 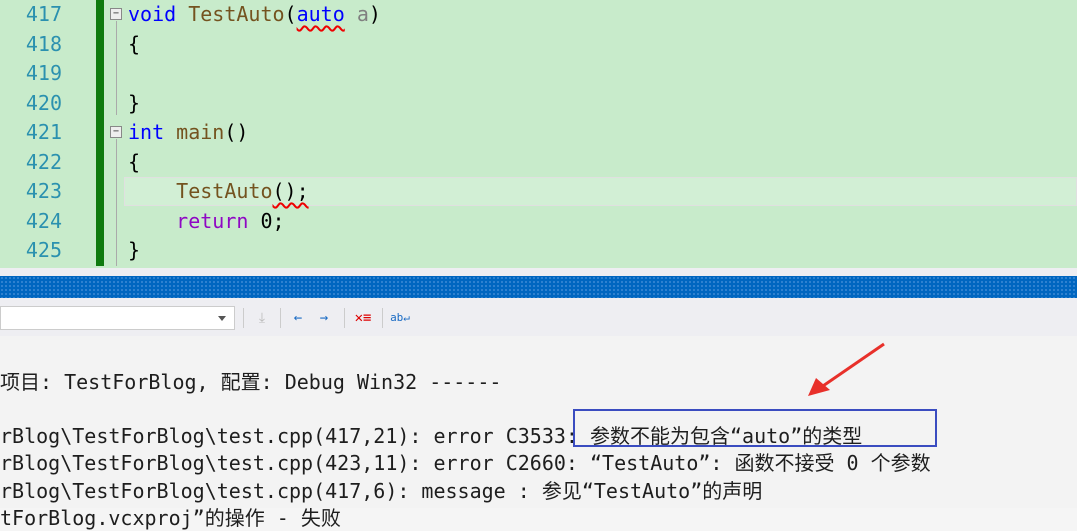 I want to click on function-name: main, so click(x=200, y=132).